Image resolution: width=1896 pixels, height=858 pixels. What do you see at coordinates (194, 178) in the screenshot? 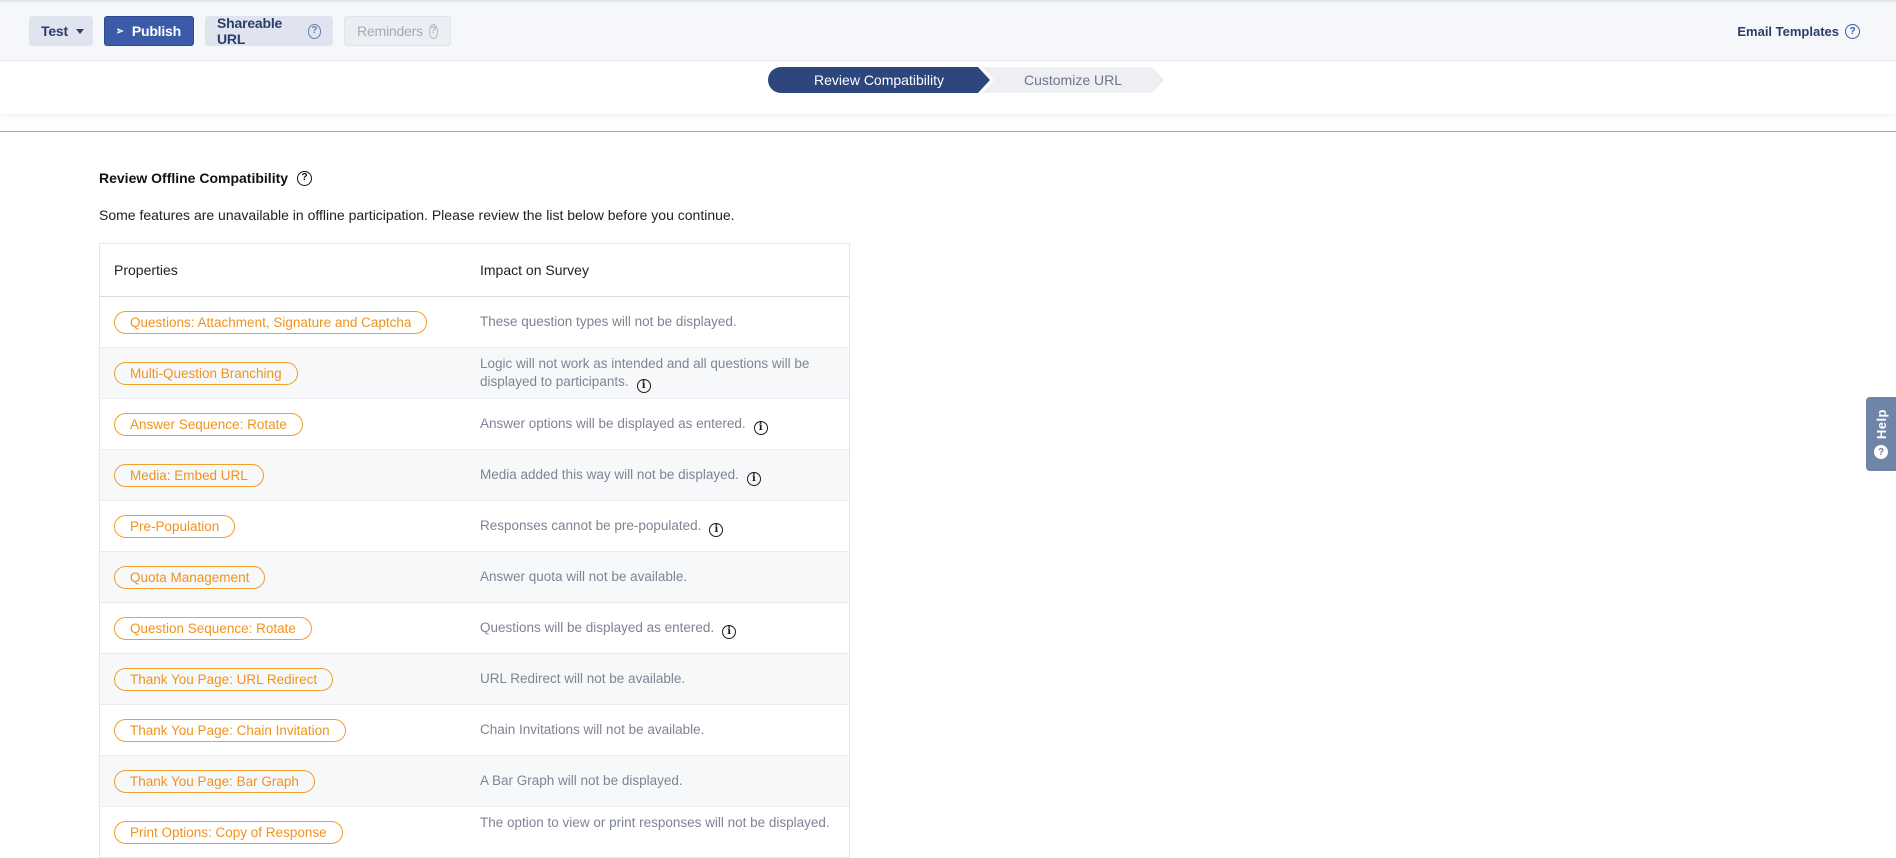
I see `section-title-text: Review Offline Compatibility` at bounding box center [194, 178].